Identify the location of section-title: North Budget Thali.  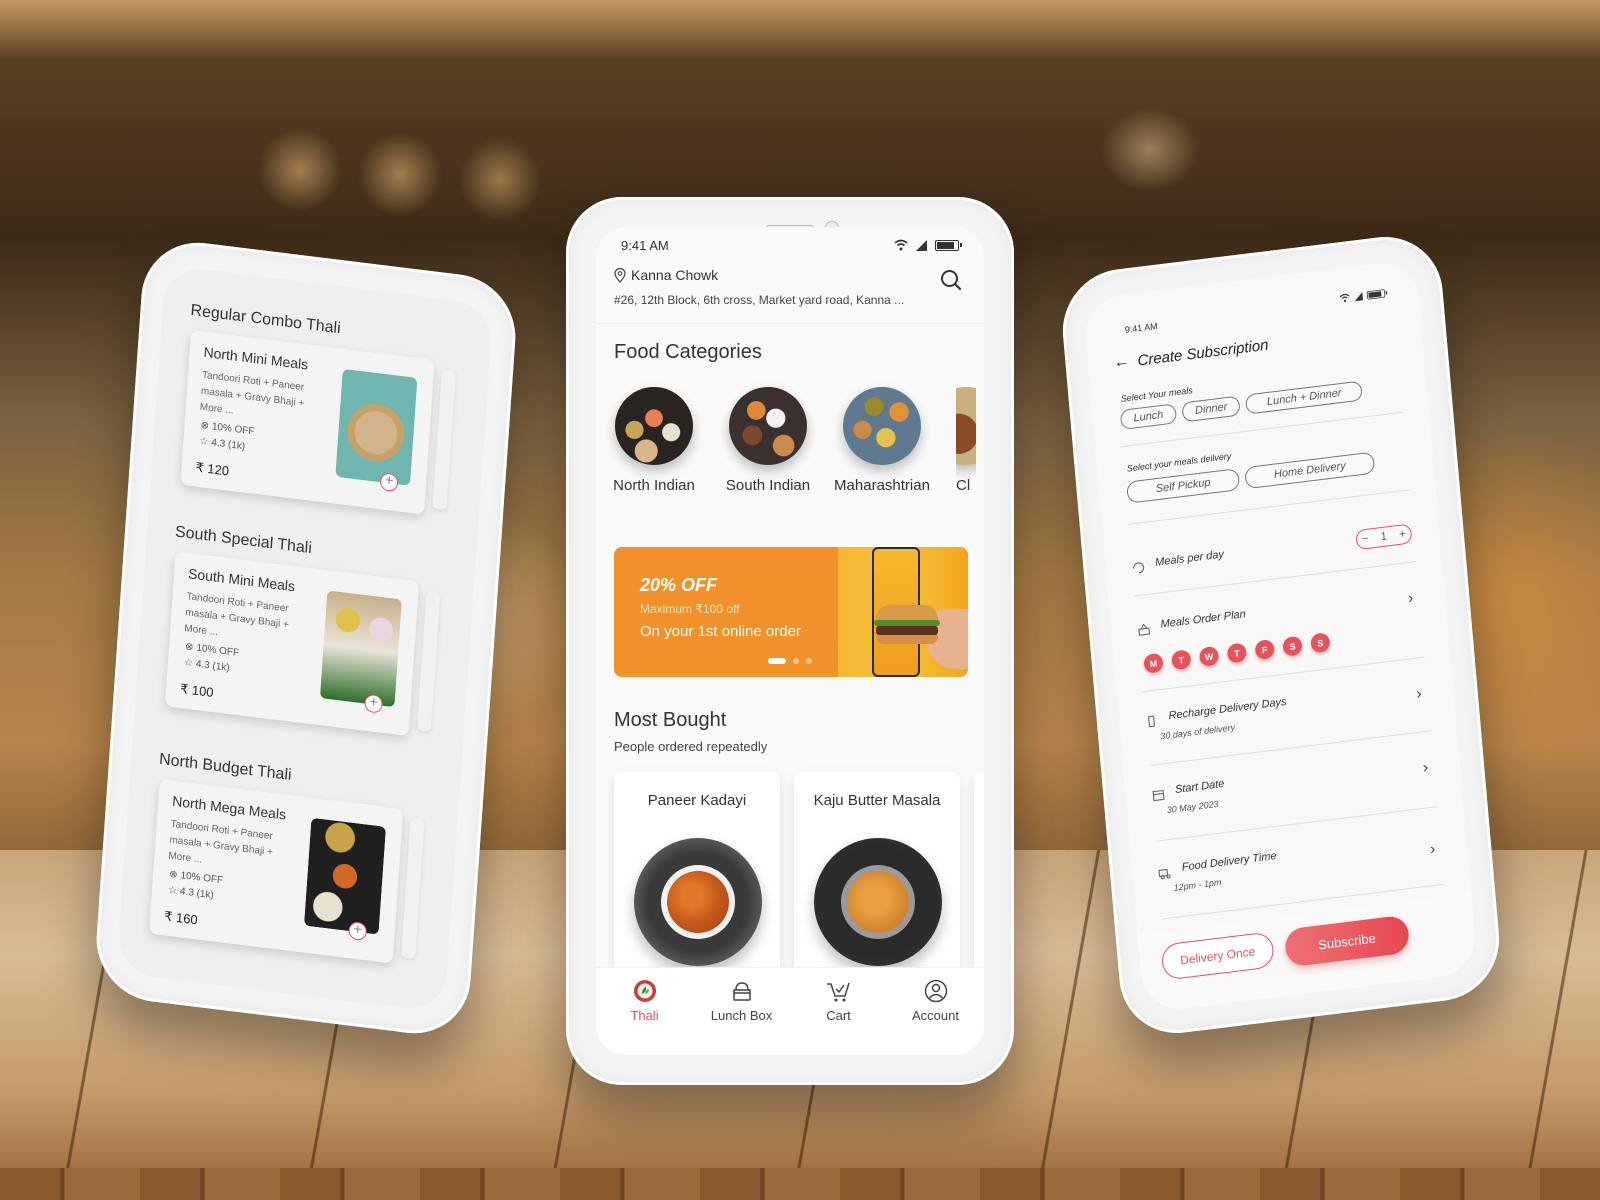
(225, 767).